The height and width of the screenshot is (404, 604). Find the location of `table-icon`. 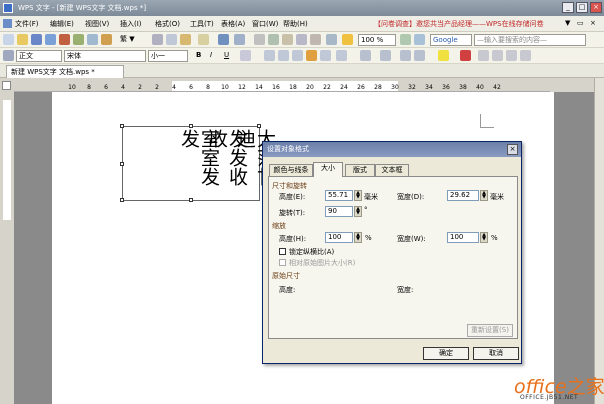

table-icon is located at coordinates (259, 39).